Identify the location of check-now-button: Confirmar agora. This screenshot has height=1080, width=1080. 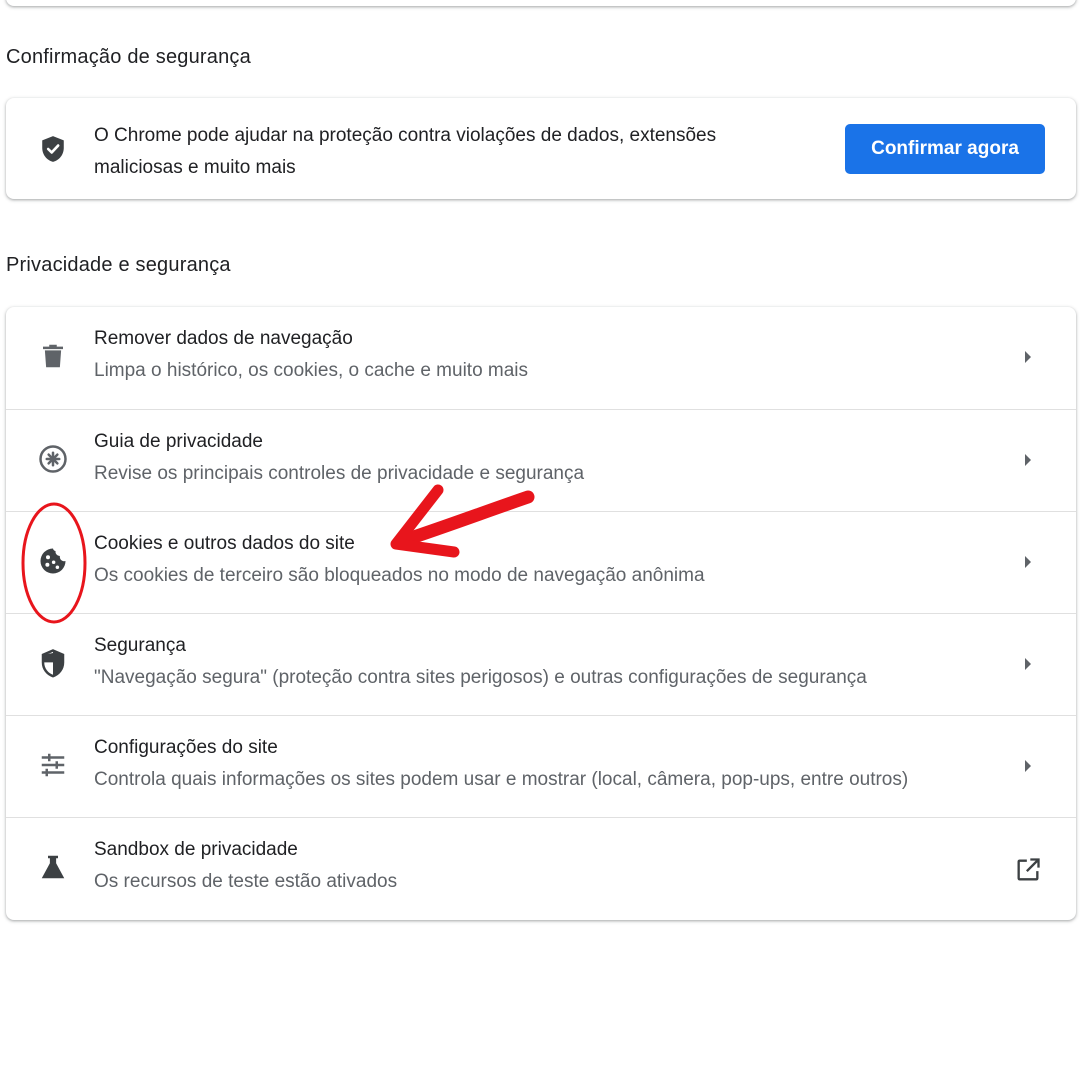
(945, 149).